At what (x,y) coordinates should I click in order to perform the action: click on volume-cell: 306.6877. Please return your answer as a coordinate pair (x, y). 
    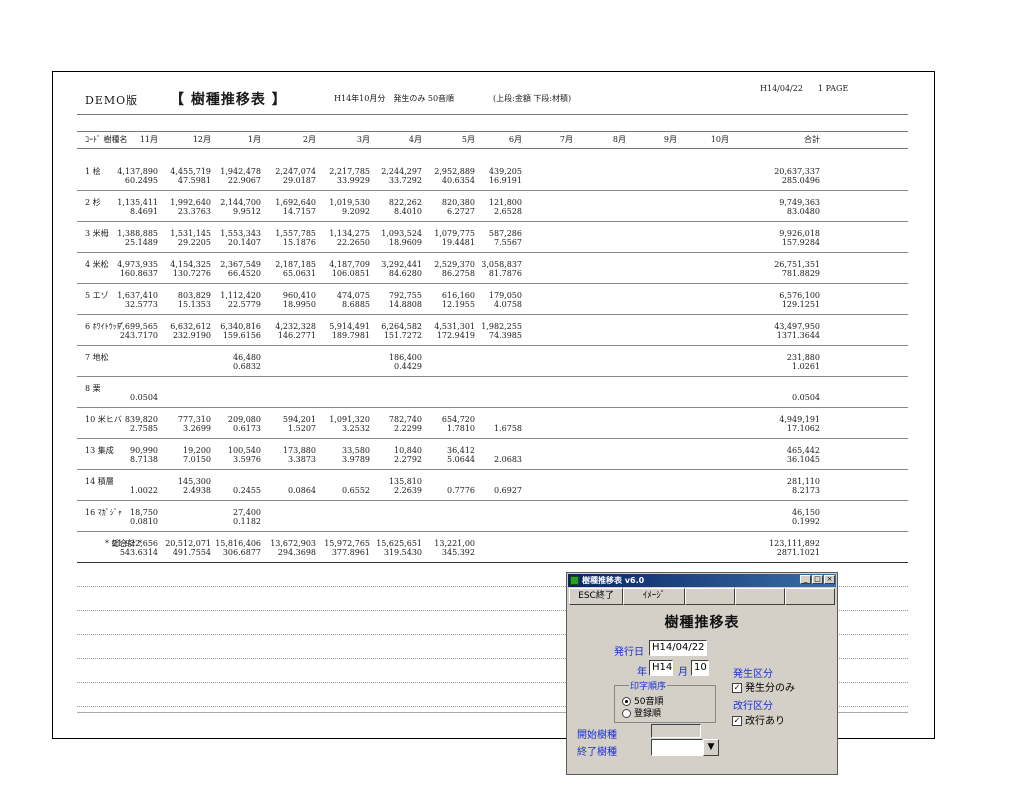
    Looking at the image, I should click on (241, 552).